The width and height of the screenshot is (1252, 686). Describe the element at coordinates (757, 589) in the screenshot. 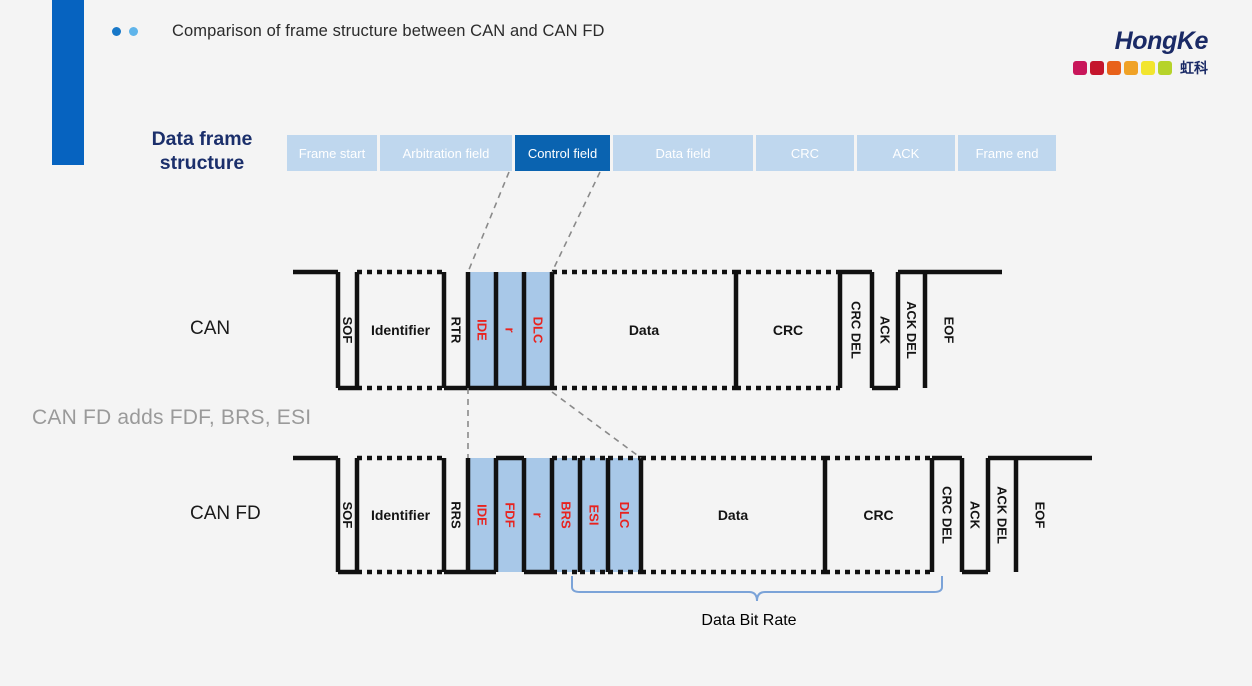

I see `data-bit-rate-bracket` at that location.